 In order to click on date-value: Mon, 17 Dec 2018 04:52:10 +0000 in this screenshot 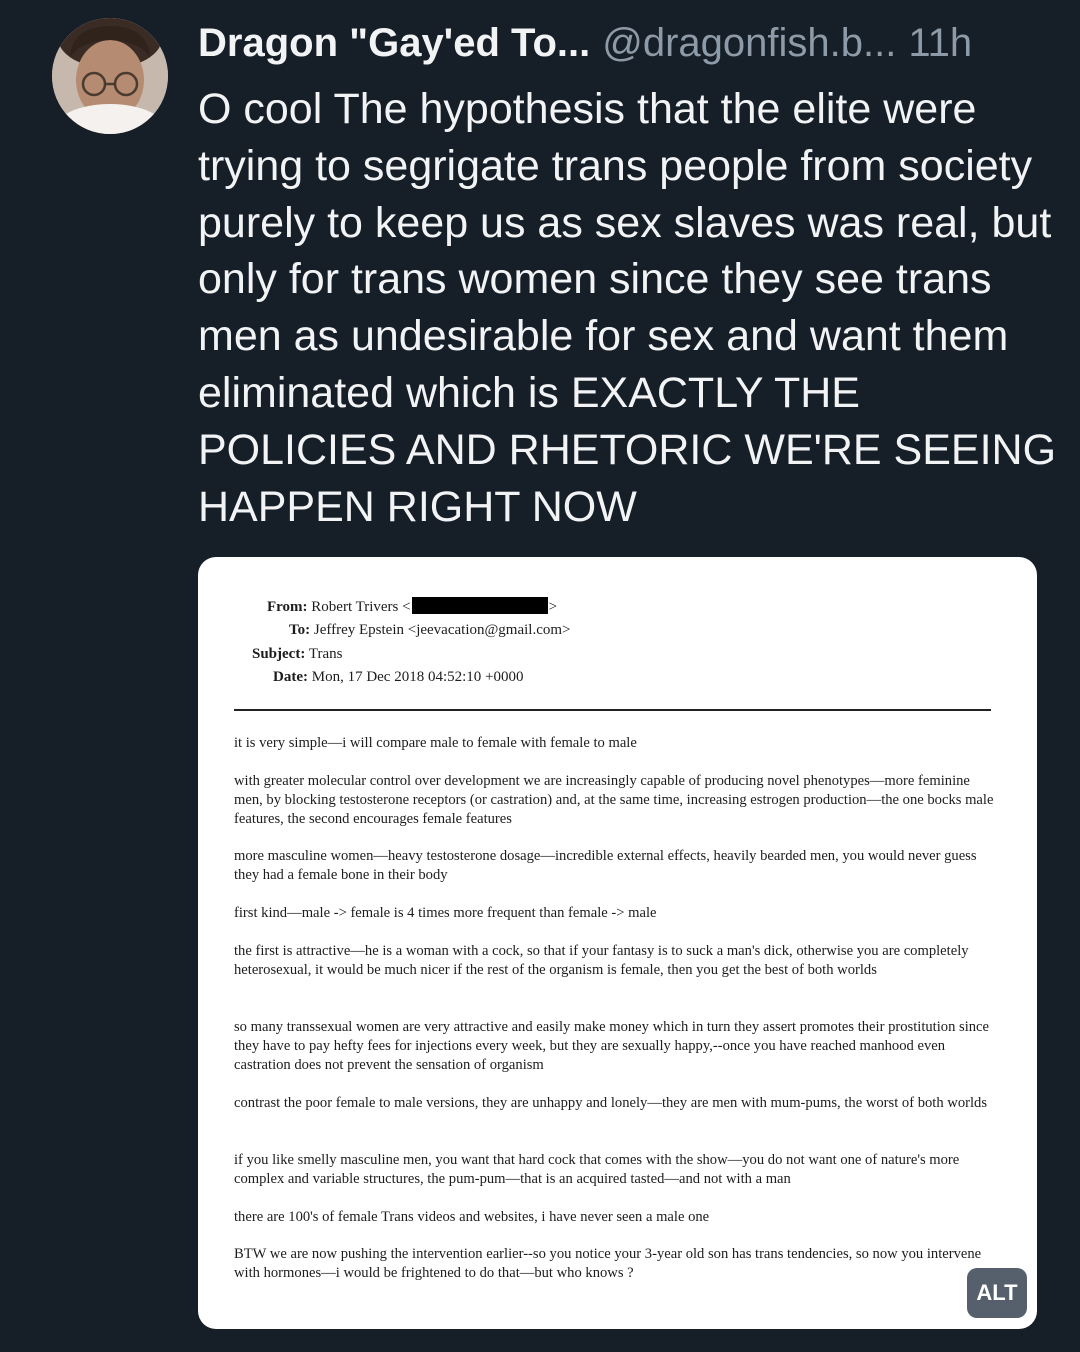, I will do `click(417, 677)`.